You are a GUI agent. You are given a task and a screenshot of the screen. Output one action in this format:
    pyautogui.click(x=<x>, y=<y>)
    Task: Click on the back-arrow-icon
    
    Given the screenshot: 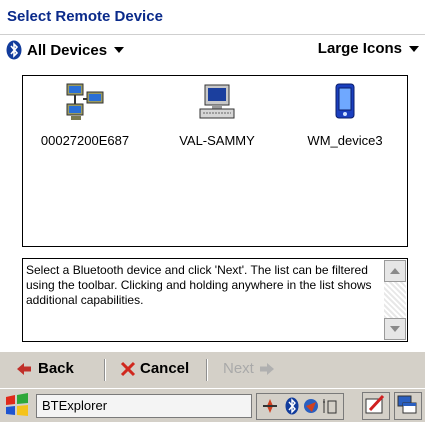 What is the action you would take?
    pyautogui.click(x=24, y=368)
    